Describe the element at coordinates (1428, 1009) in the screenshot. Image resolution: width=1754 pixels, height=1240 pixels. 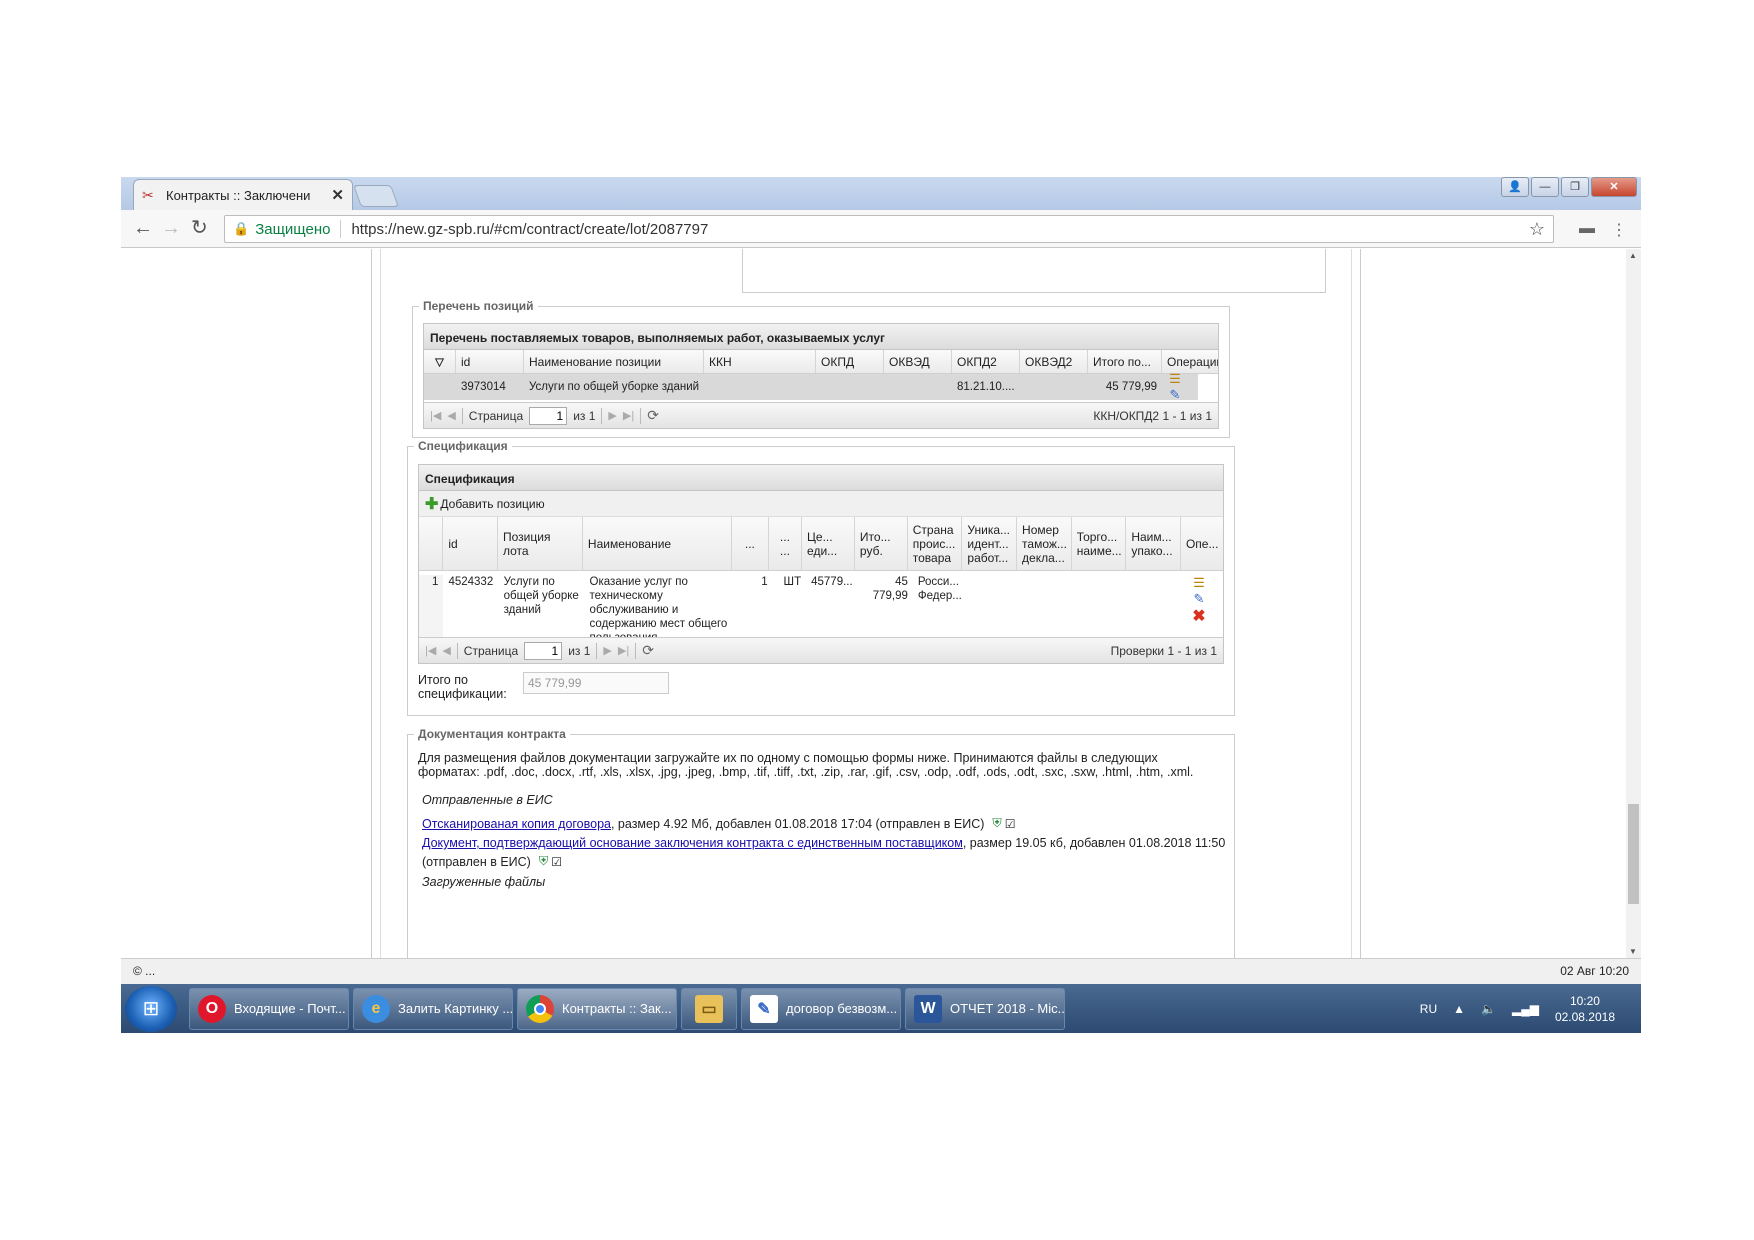
I see `language-indicator: RU` at that location.